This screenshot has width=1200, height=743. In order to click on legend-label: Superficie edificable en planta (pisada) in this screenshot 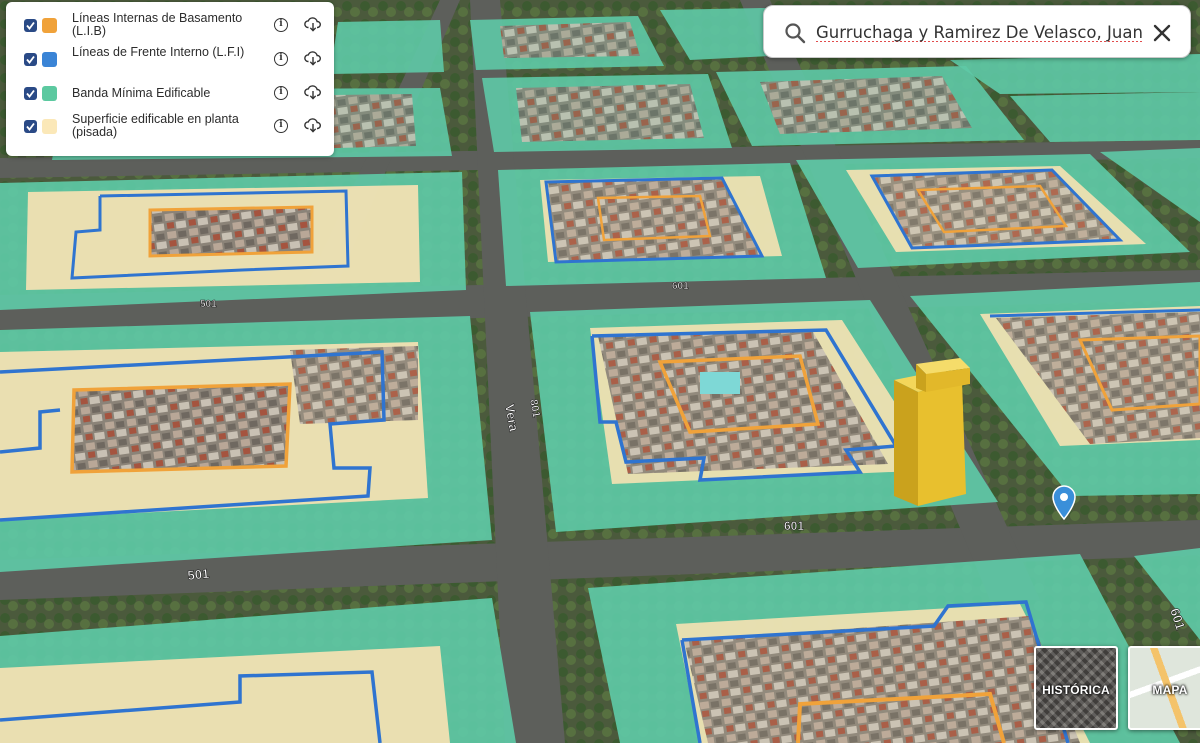, I will do `click(155, 125)`.